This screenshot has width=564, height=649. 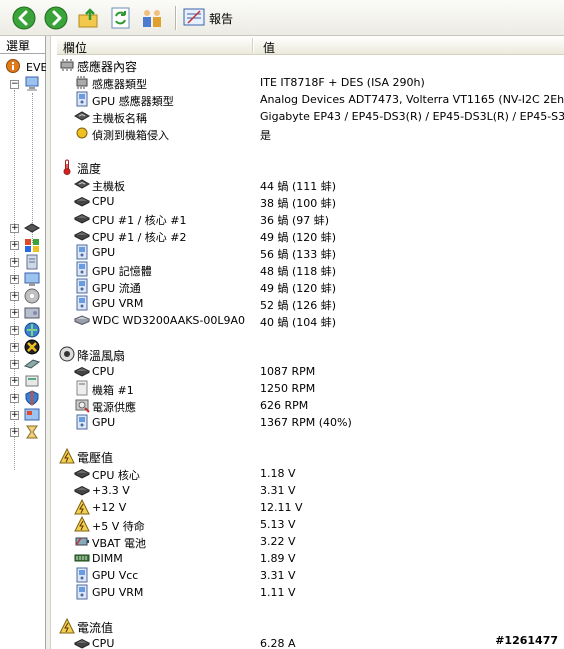 I want to click on sensor-label: WDC WD3200AAKS-00L9A0, so click(x=169, y=320).